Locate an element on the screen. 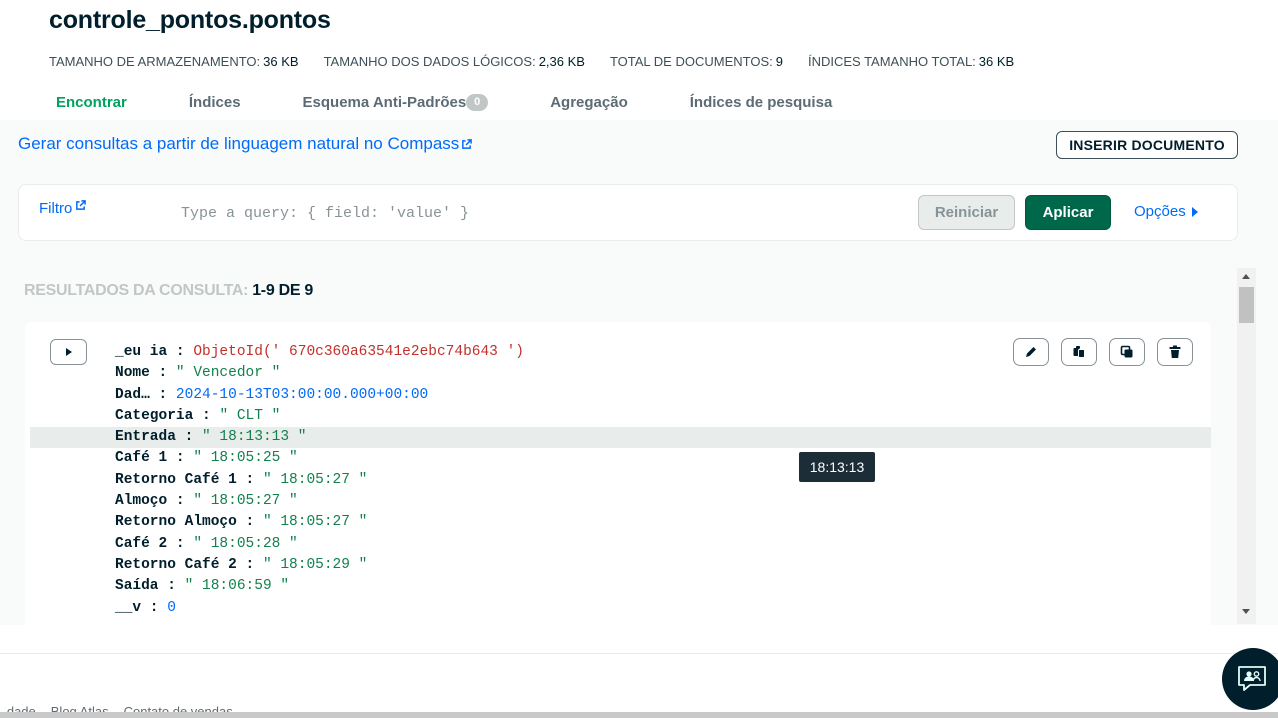 The height and width of the screenshot is (718, 1278). collection-title: controle_pontos.pontos is located at coordinates (190, 20).